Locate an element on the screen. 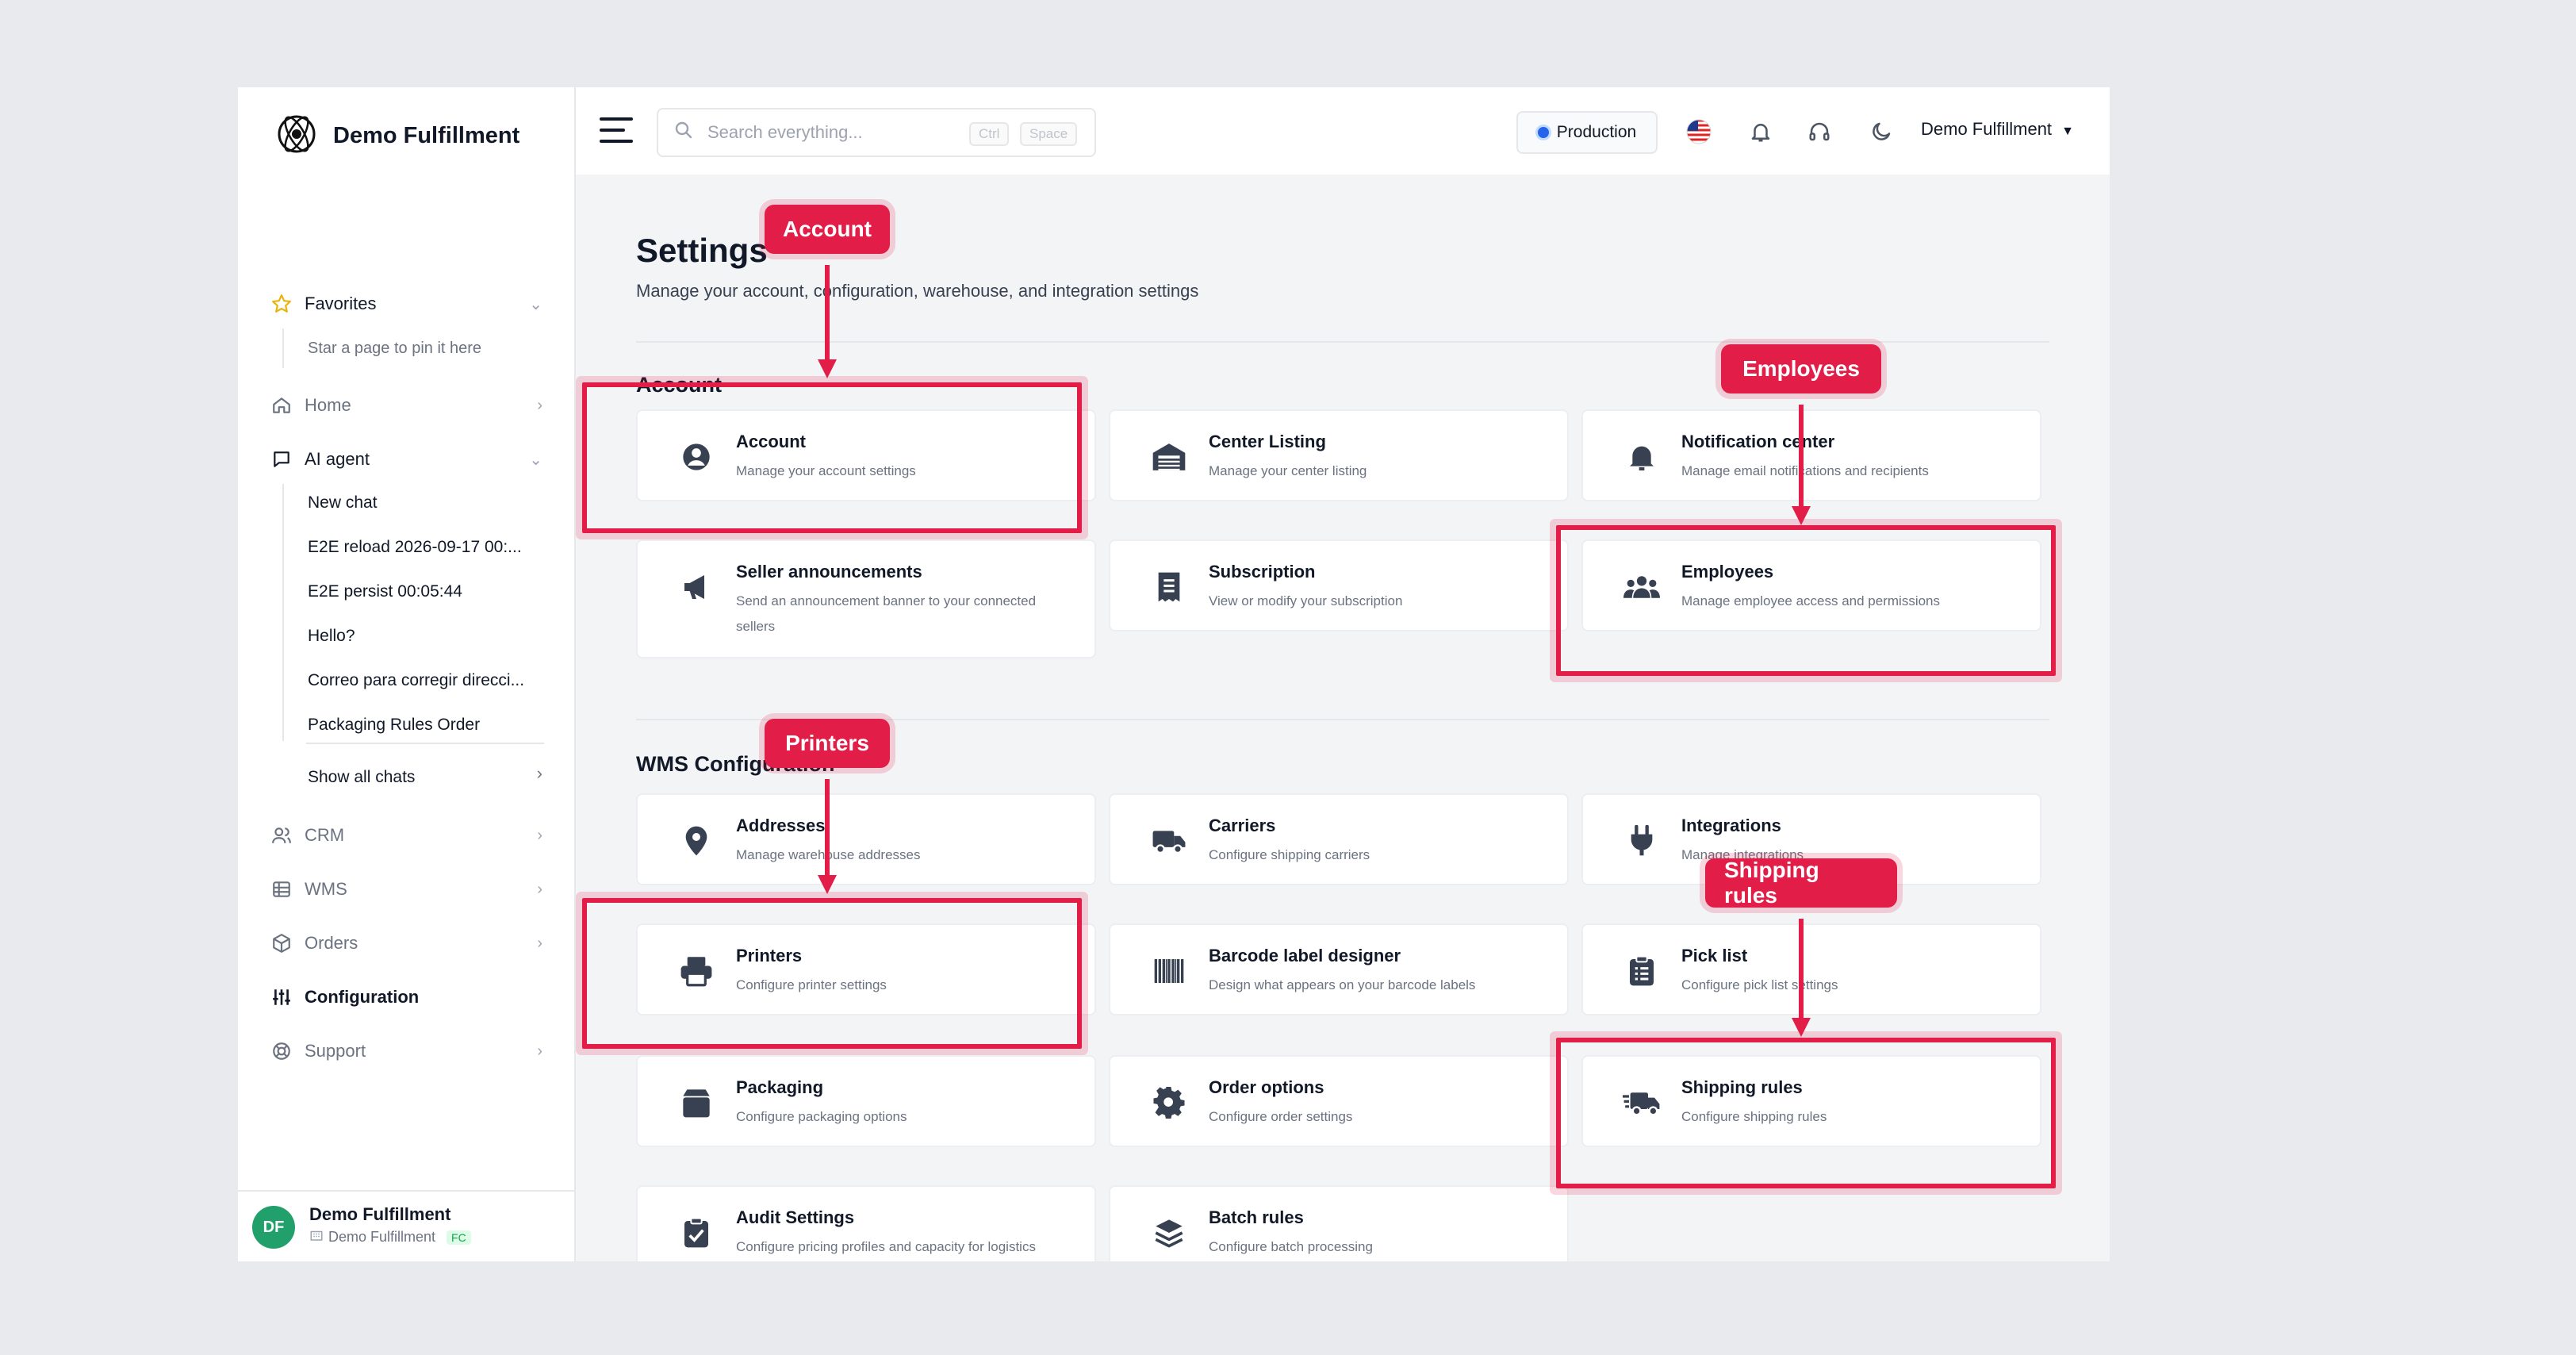 This screenshot has height=1355, width=2576. tag-employees: Employees is located at coordinates (1801, 368).